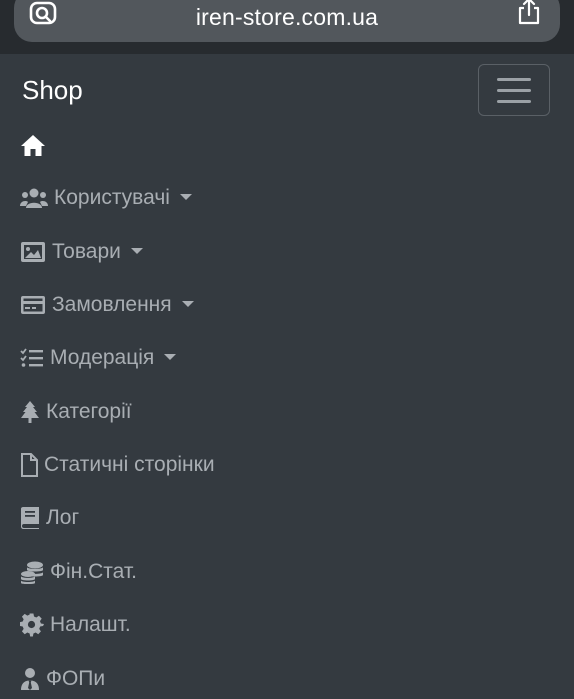  I want to click on navbar-toggler-button, so click(514, 90).